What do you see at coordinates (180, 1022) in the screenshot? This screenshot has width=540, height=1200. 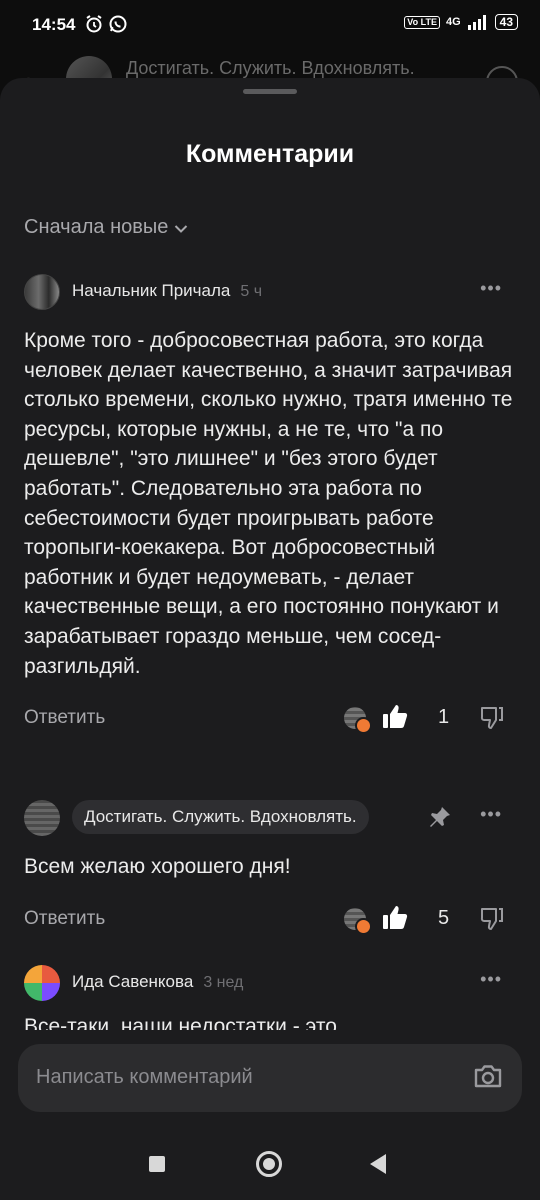 I see `comment-text: Все-таки, наши недостатки - это` at bounding box center [180, 1022].